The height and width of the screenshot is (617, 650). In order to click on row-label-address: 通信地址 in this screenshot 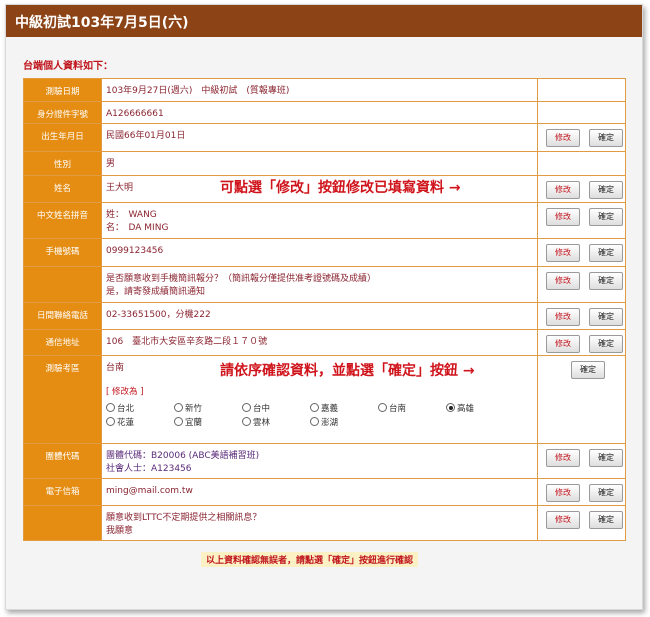, I will do `click(62, 342)`.